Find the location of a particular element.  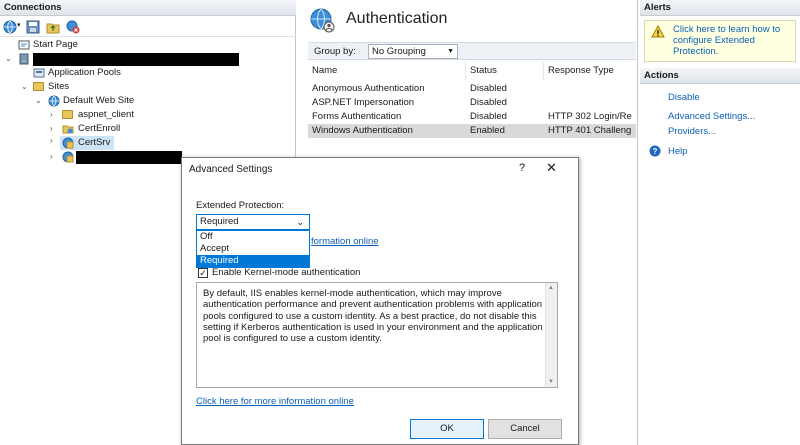

scroll-up-icon: ▲ is located at coordinates (551, 288).